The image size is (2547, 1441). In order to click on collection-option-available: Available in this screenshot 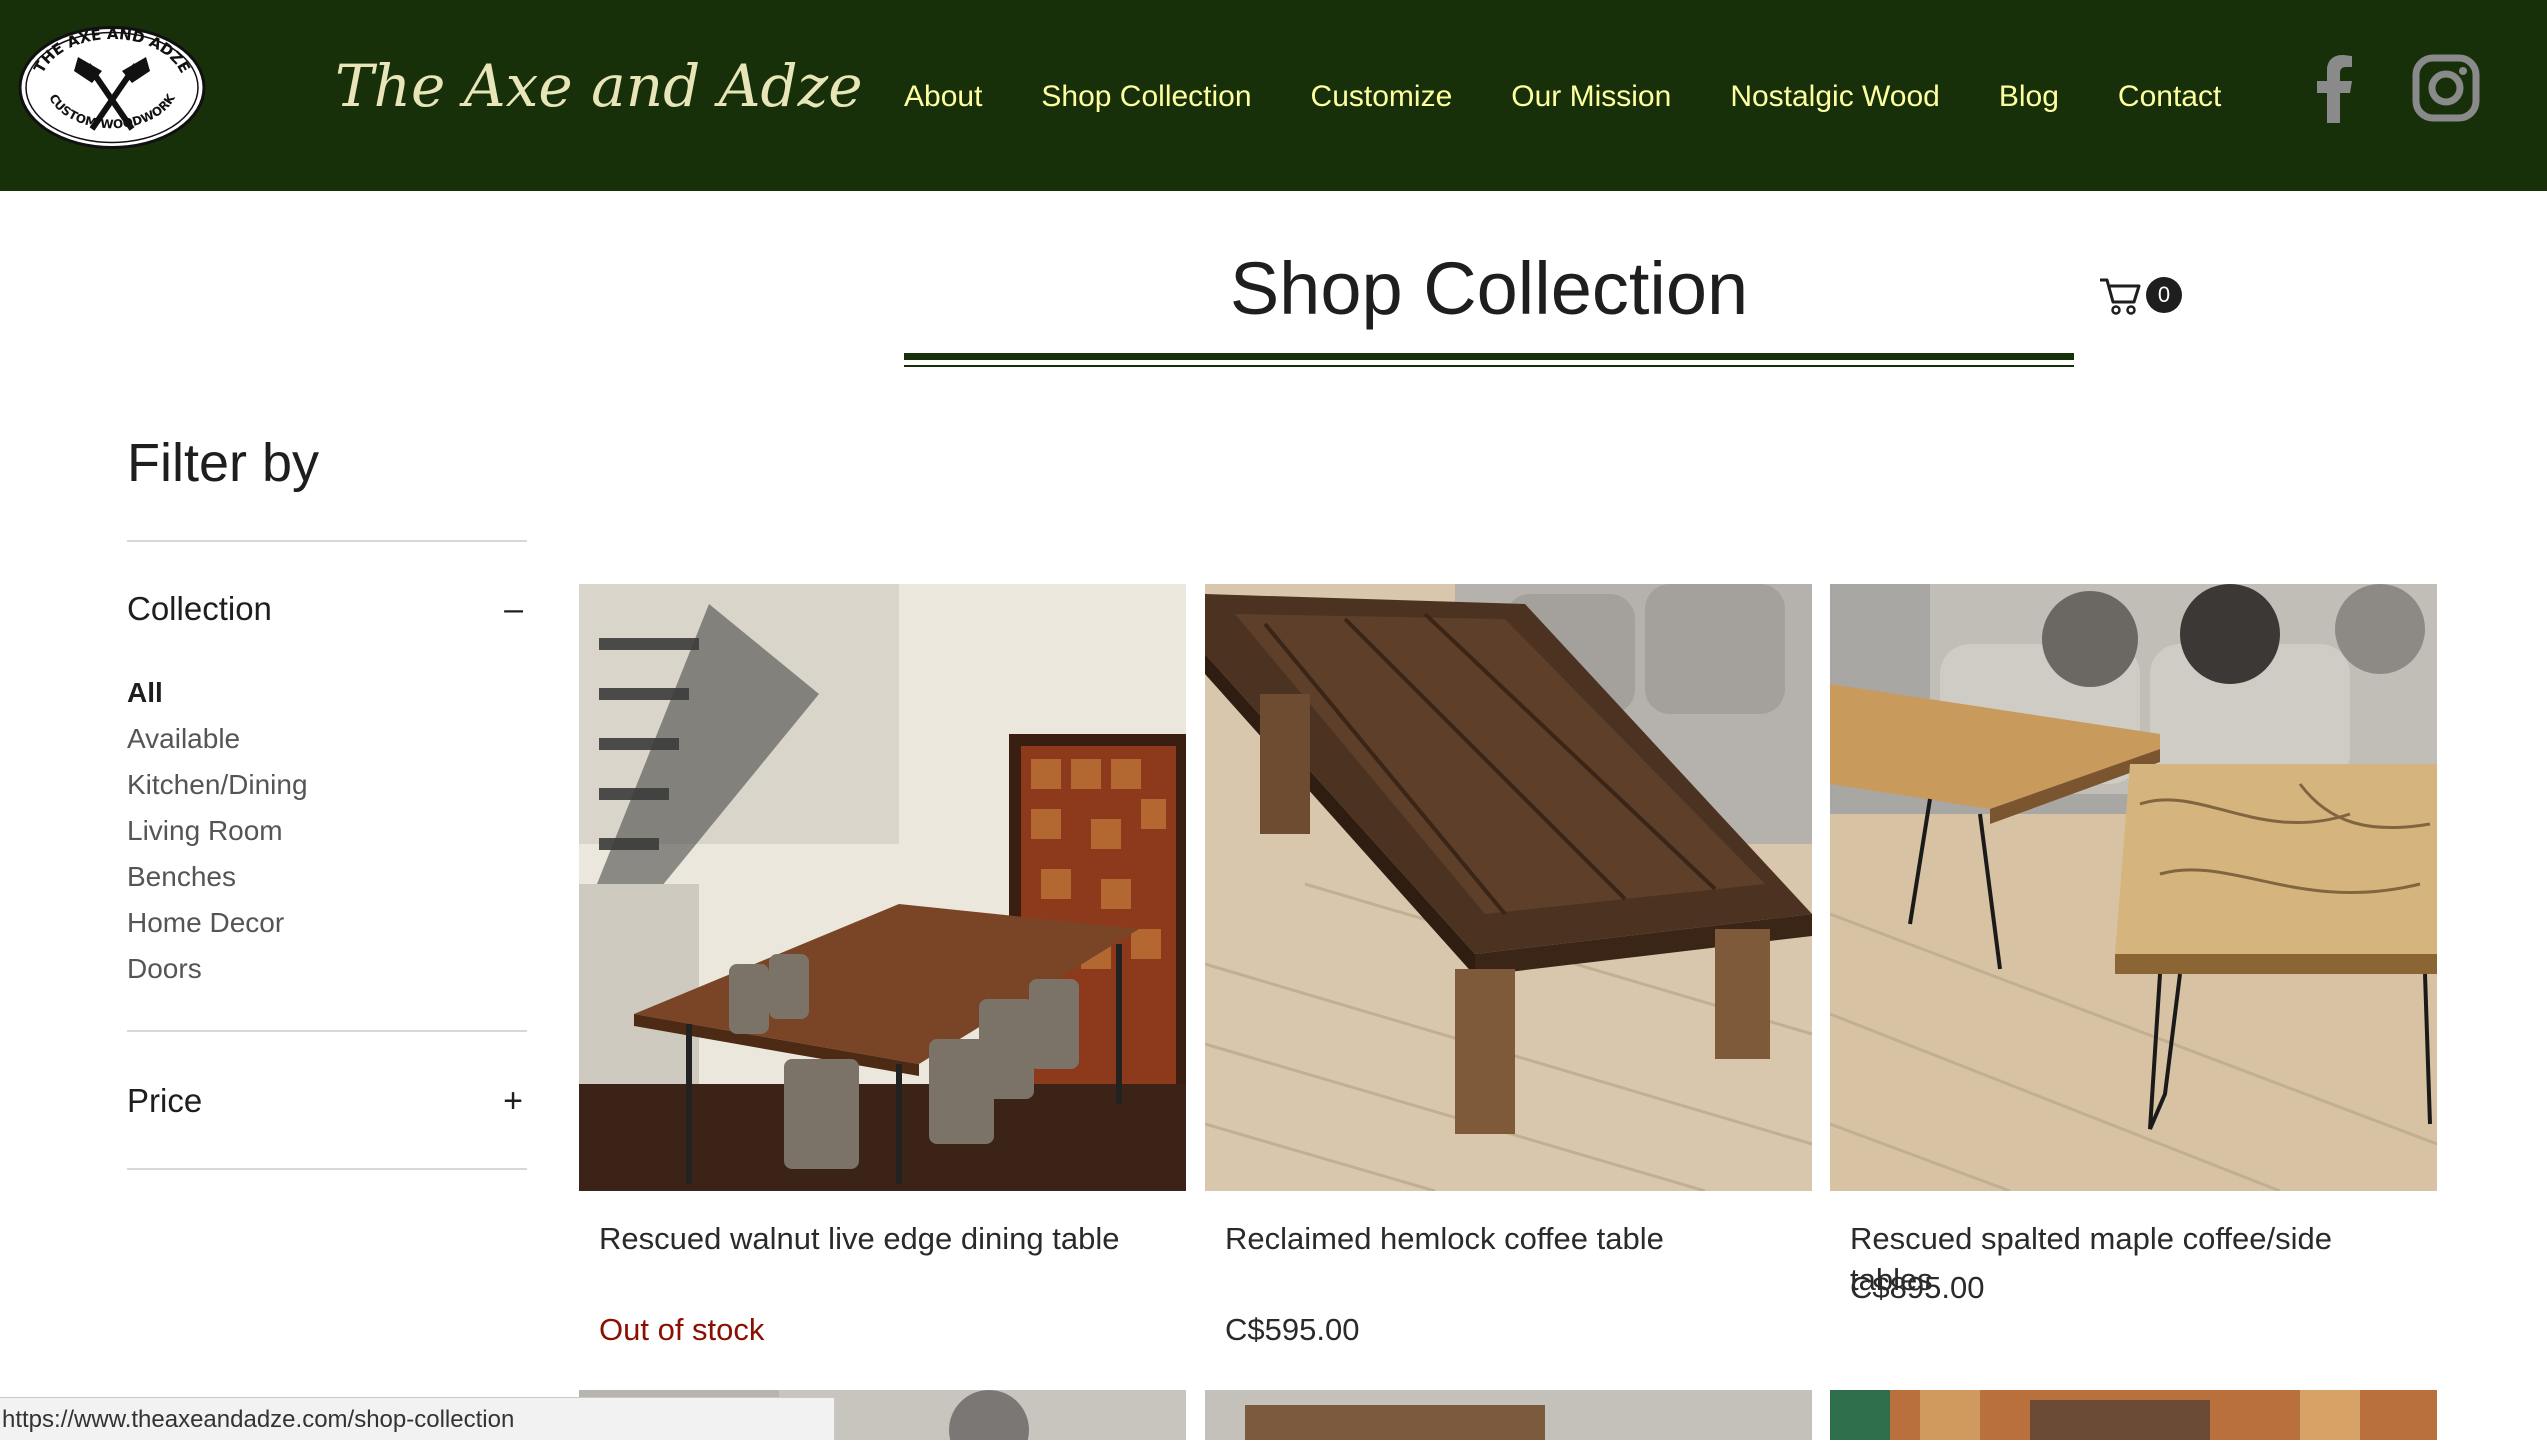, I will do `click(217, 739)`.